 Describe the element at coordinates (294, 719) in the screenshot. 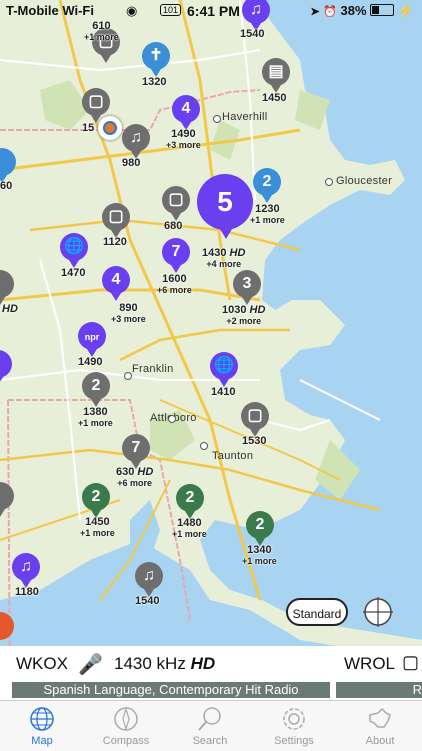

I see `gear-icon` at that location.